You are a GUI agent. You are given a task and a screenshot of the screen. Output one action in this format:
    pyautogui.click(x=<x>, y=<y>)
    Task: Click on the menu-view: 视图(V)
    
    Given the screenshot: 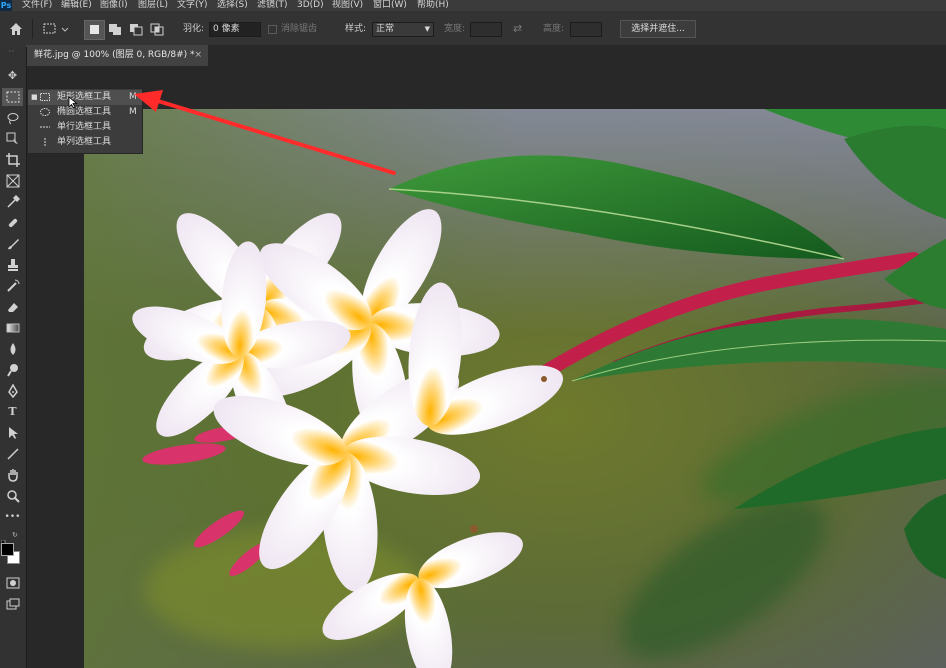 What is the action you would take?
    pyautogui.click(x=347, y=5)
    